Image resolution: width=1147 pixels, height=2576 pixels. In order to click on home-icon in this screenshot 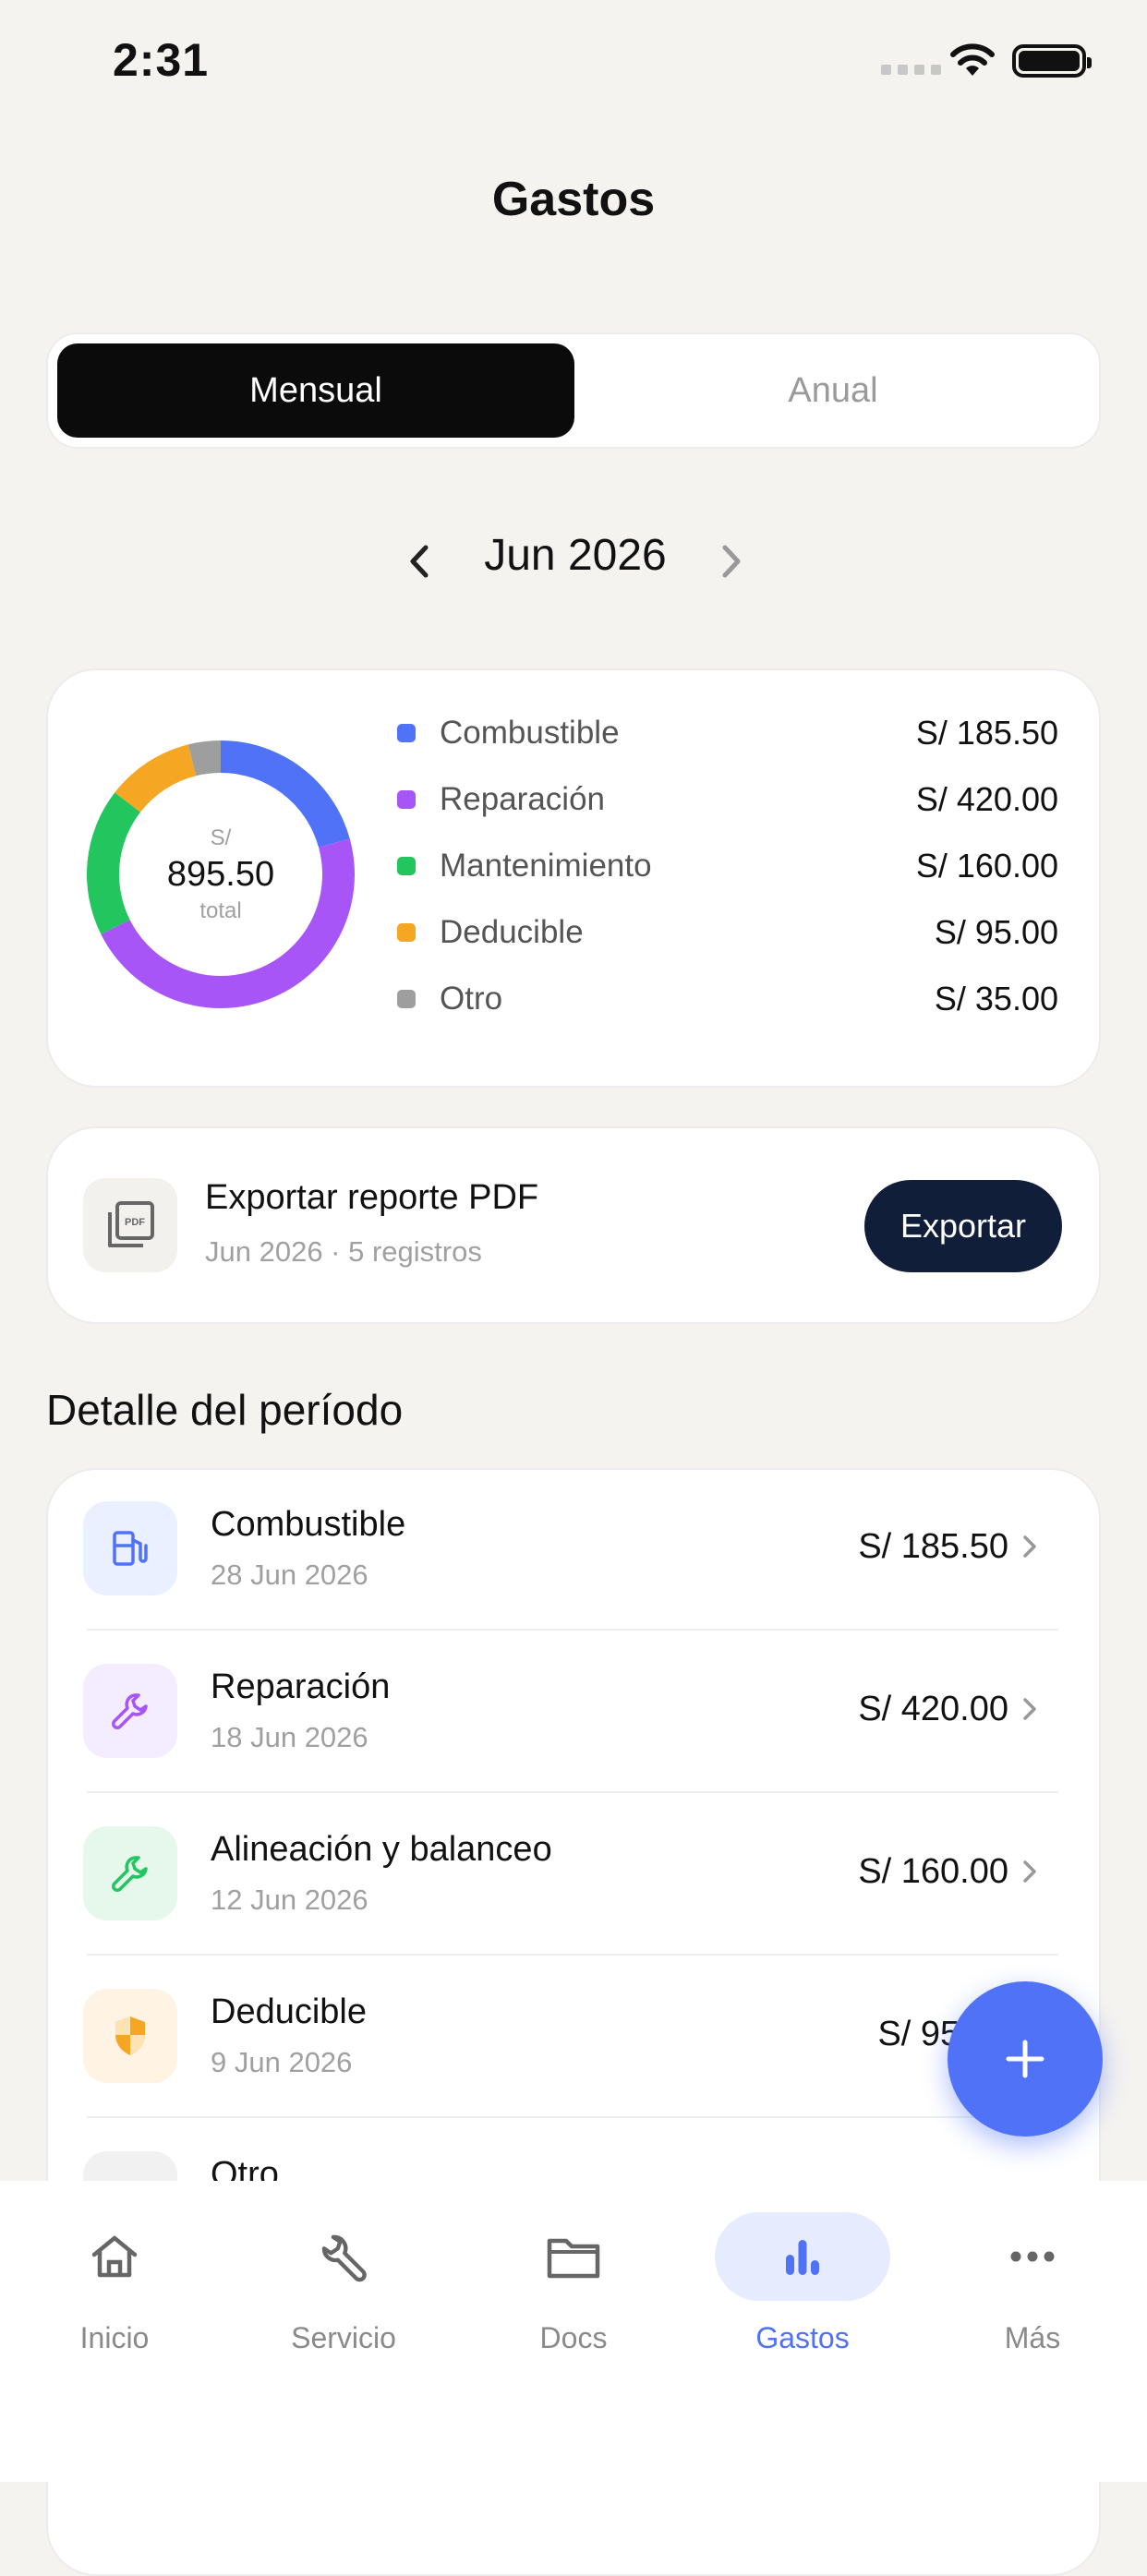, I will do `click(114, 2256)`.